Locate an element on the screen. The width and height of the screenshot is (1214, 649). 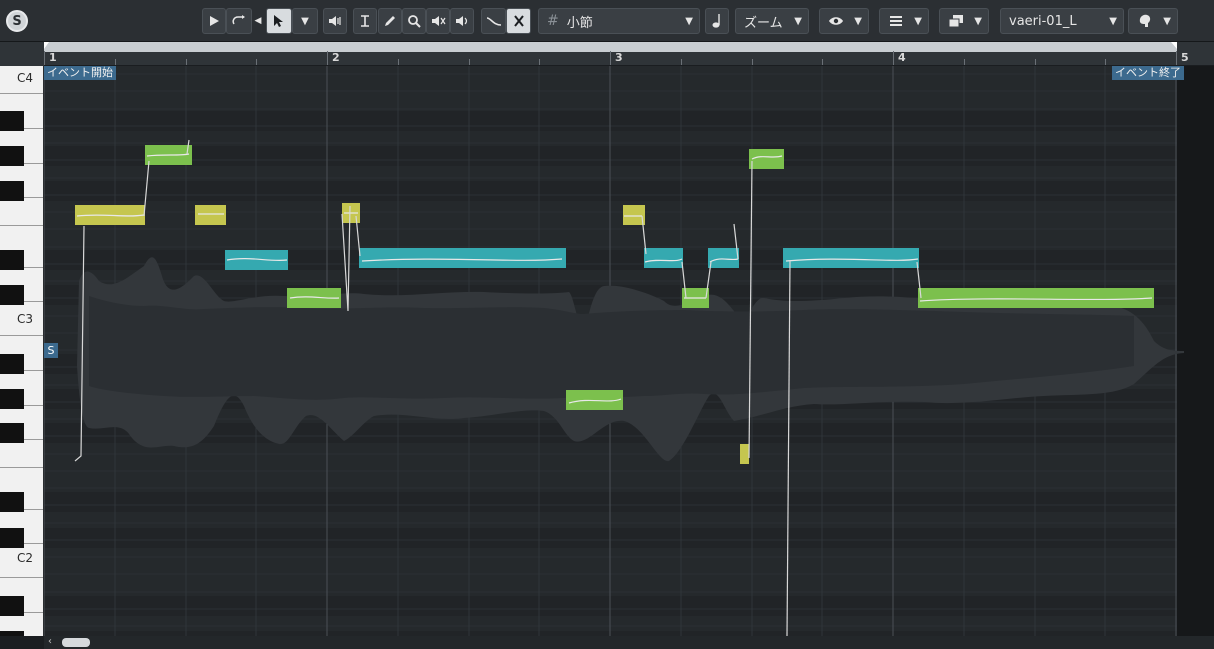
avatar-icon is located at coordinates (1145, 20).